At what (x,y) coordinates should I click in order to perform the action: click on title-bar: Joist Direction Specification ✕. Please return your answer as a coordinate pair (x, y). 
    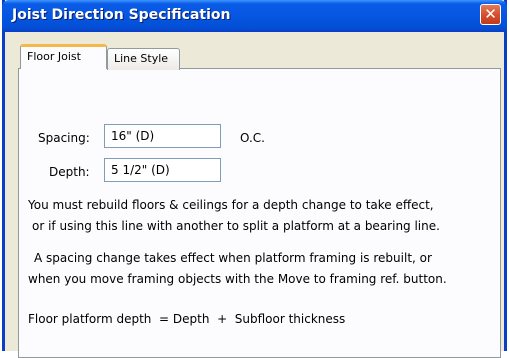
    Looking at the image, I should click on (254, 16).